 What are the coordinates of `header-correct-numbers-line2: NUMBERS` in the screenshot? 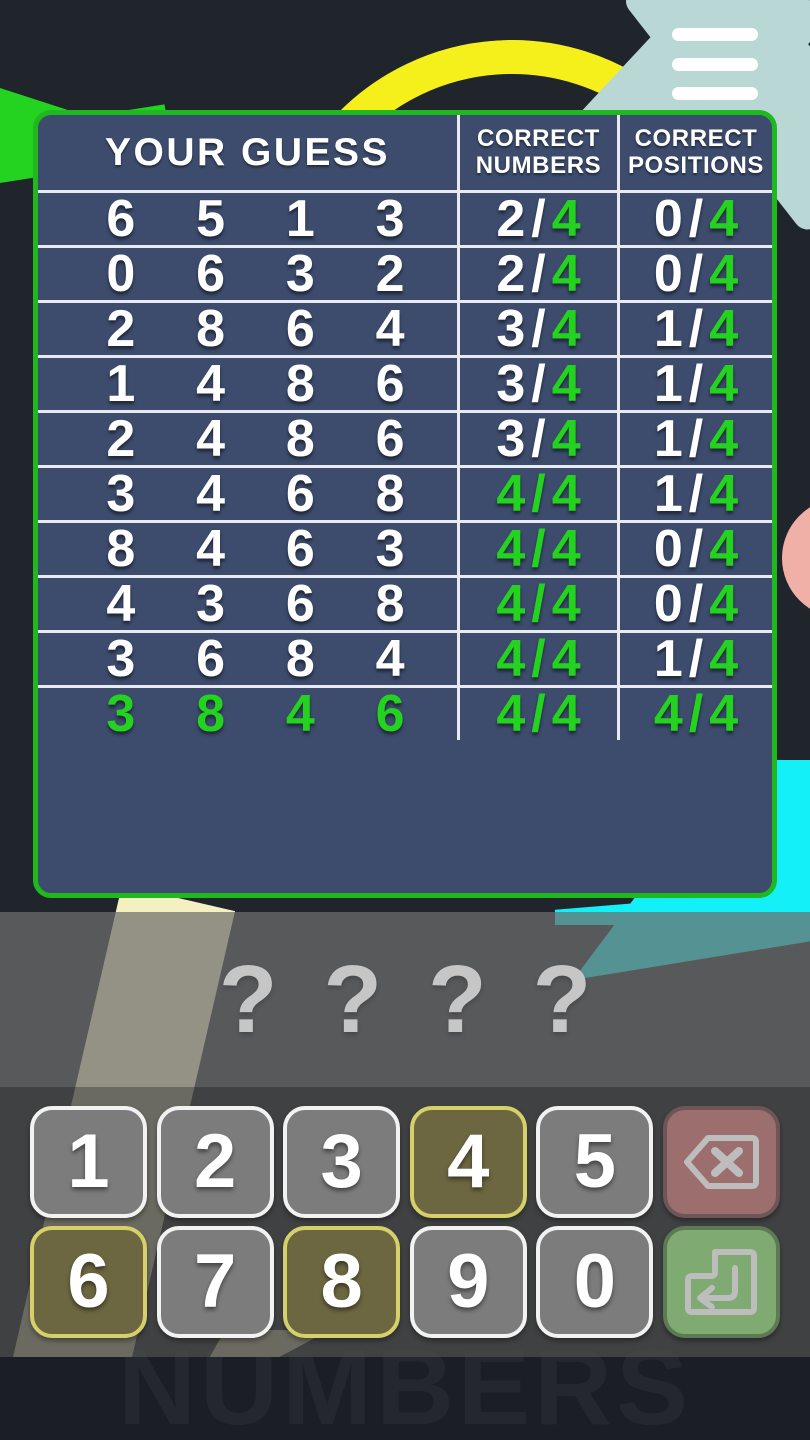 It's located at (538, 165).